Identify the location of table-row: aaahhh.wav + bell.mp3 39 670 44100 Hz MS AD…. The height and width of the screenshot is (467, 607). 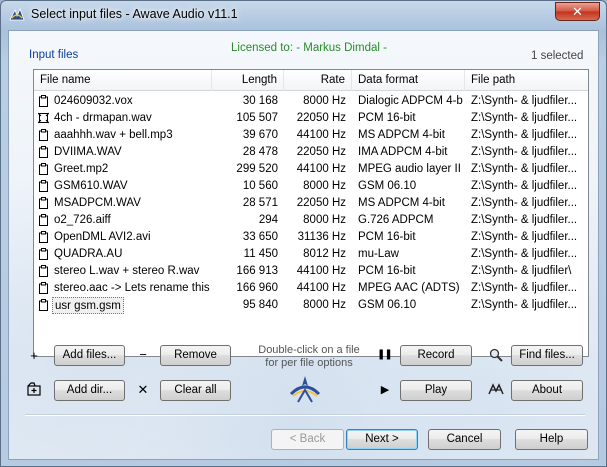
(311, 135).